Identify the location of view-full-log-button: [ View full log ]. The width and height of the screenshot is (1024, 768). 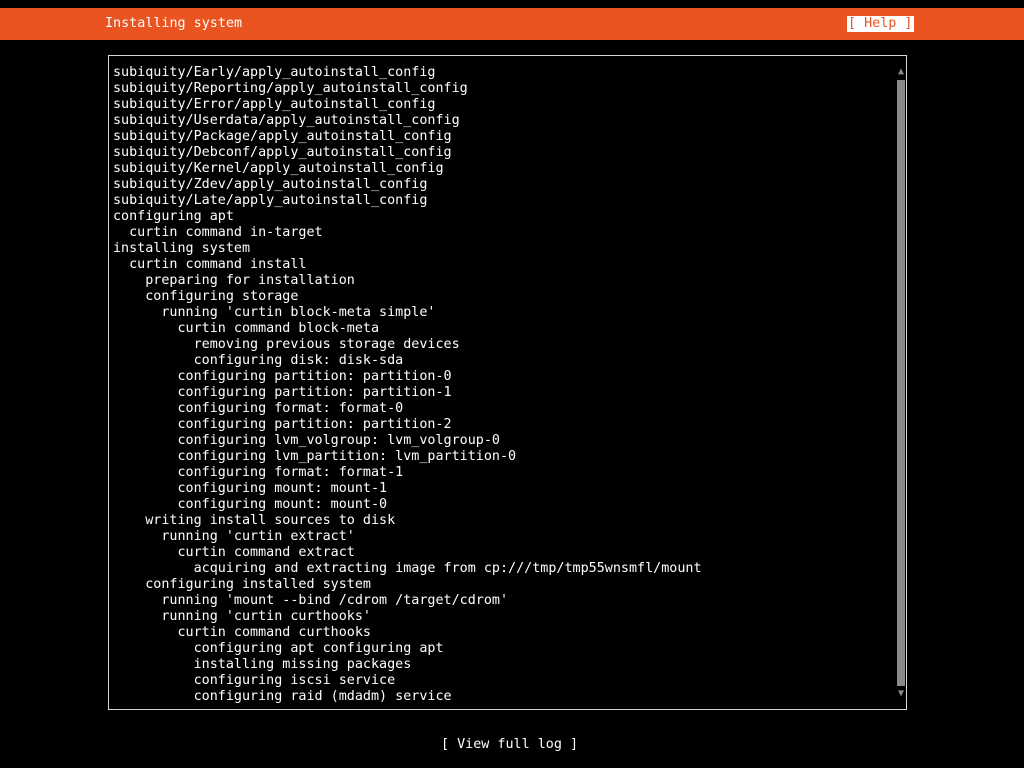
(509, 745).